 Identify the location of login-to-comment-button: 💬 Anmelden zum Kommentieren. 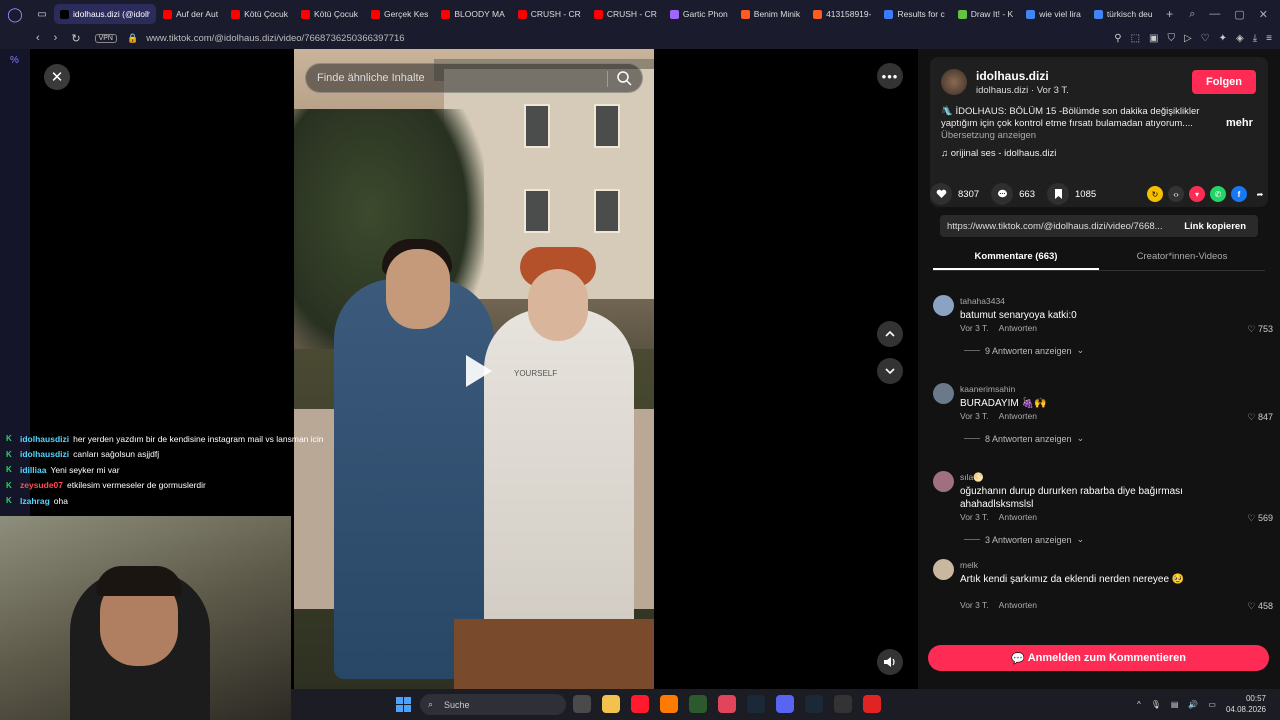
(1098, 658).